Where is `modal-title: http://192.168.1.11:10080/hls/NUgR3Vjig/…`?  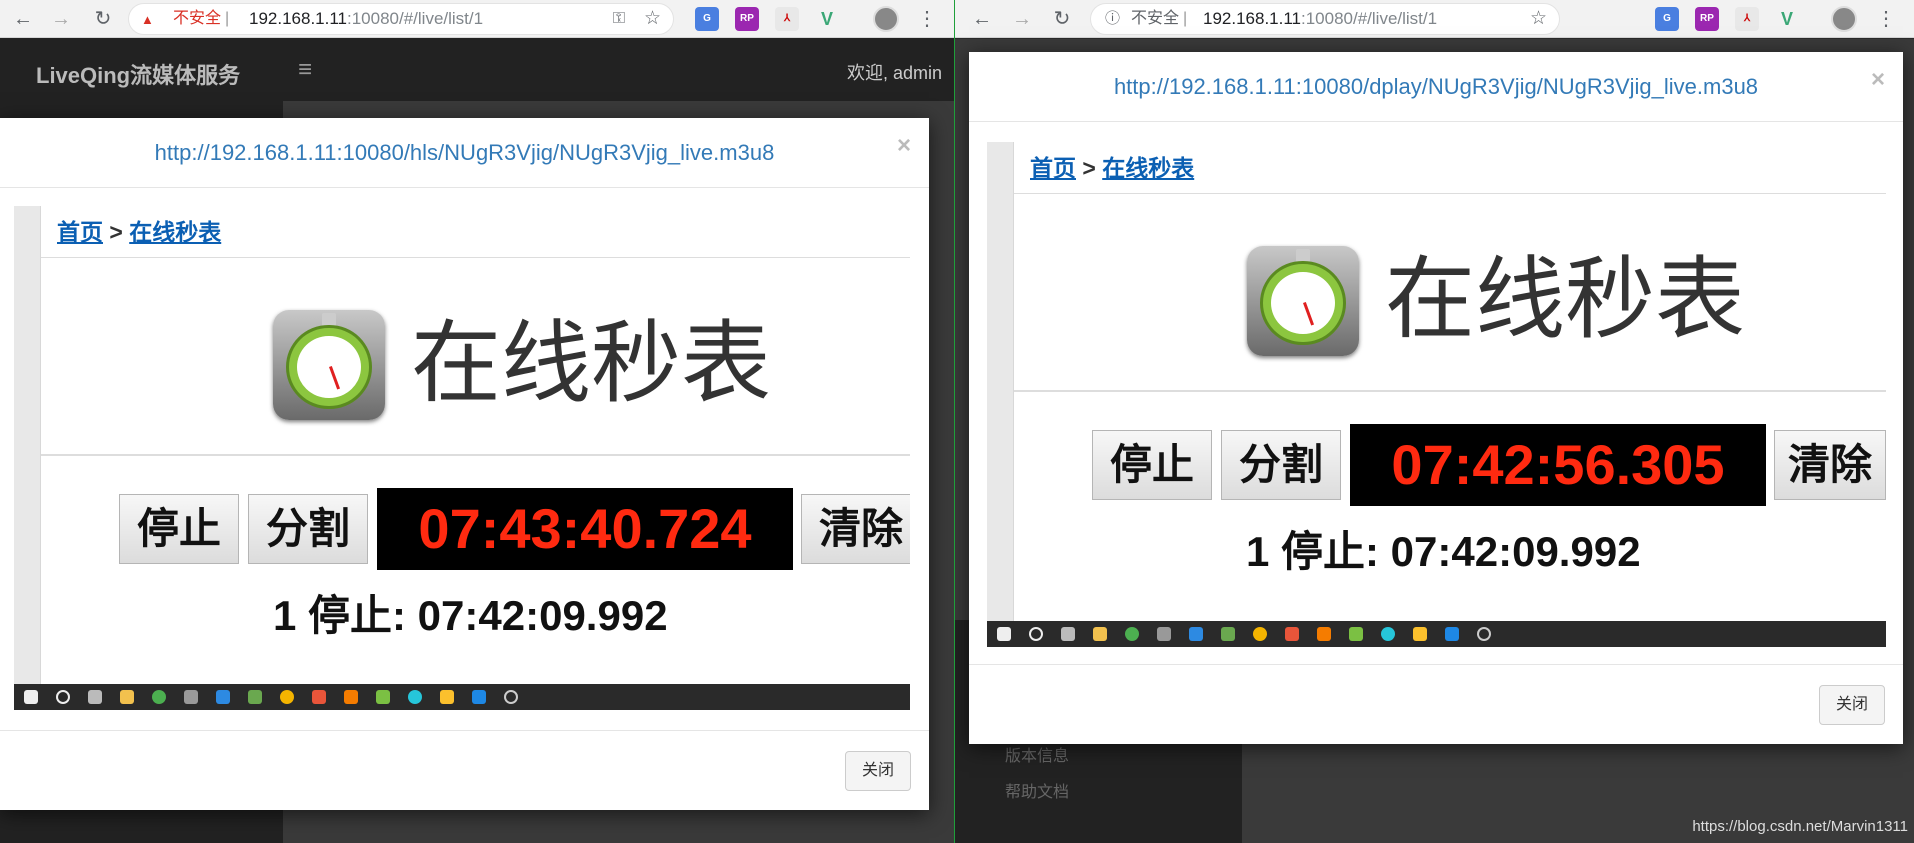
modal-title: http://192.168.1.11:10080/hls/NUgR3Vjig/… is located at coordinates (464, 152).